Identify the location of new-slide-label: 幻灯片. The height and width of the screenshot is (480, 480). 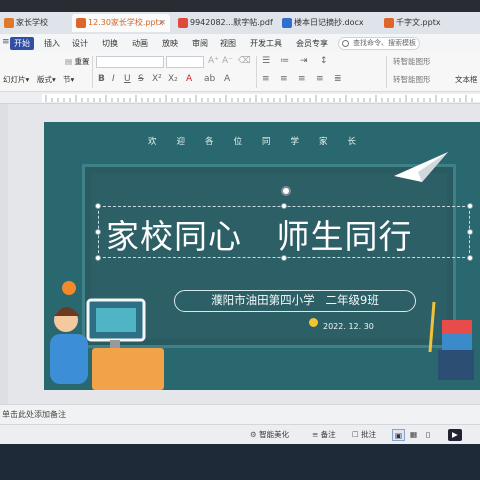
(14, 79).